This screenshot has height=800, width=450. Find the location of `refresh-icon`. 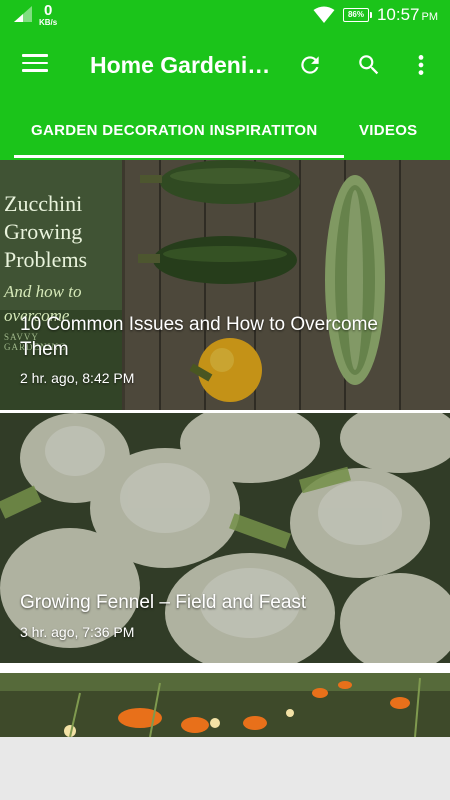

refresh-icon is located at coordinates (310, 65).